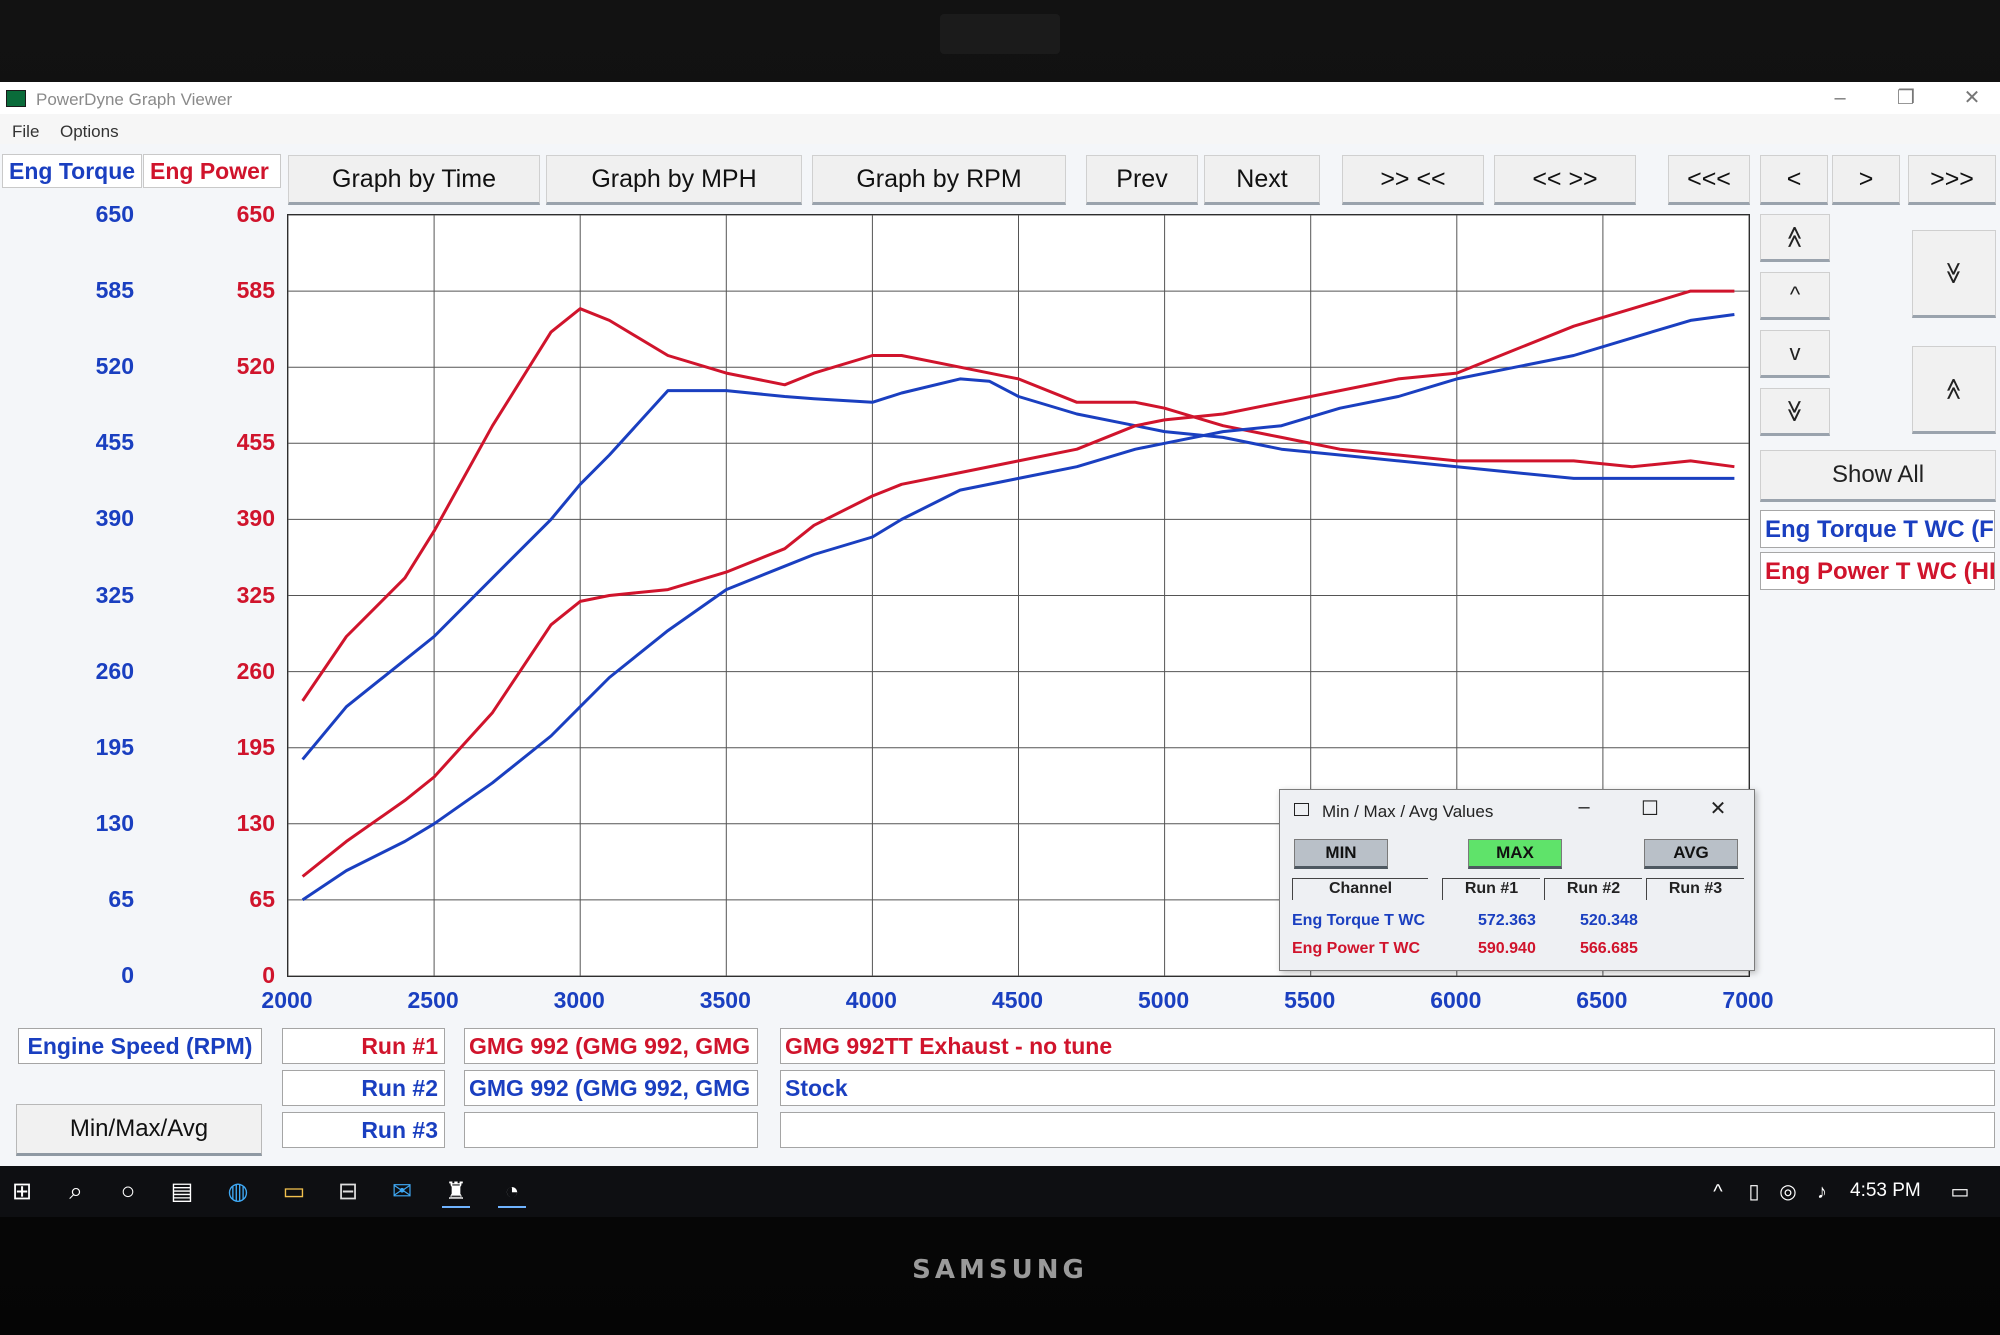 The width and height of the screenshot is (2000, 1335). I want to click on window-title: PowerDyne Graph Viewer, so click(134, 99).